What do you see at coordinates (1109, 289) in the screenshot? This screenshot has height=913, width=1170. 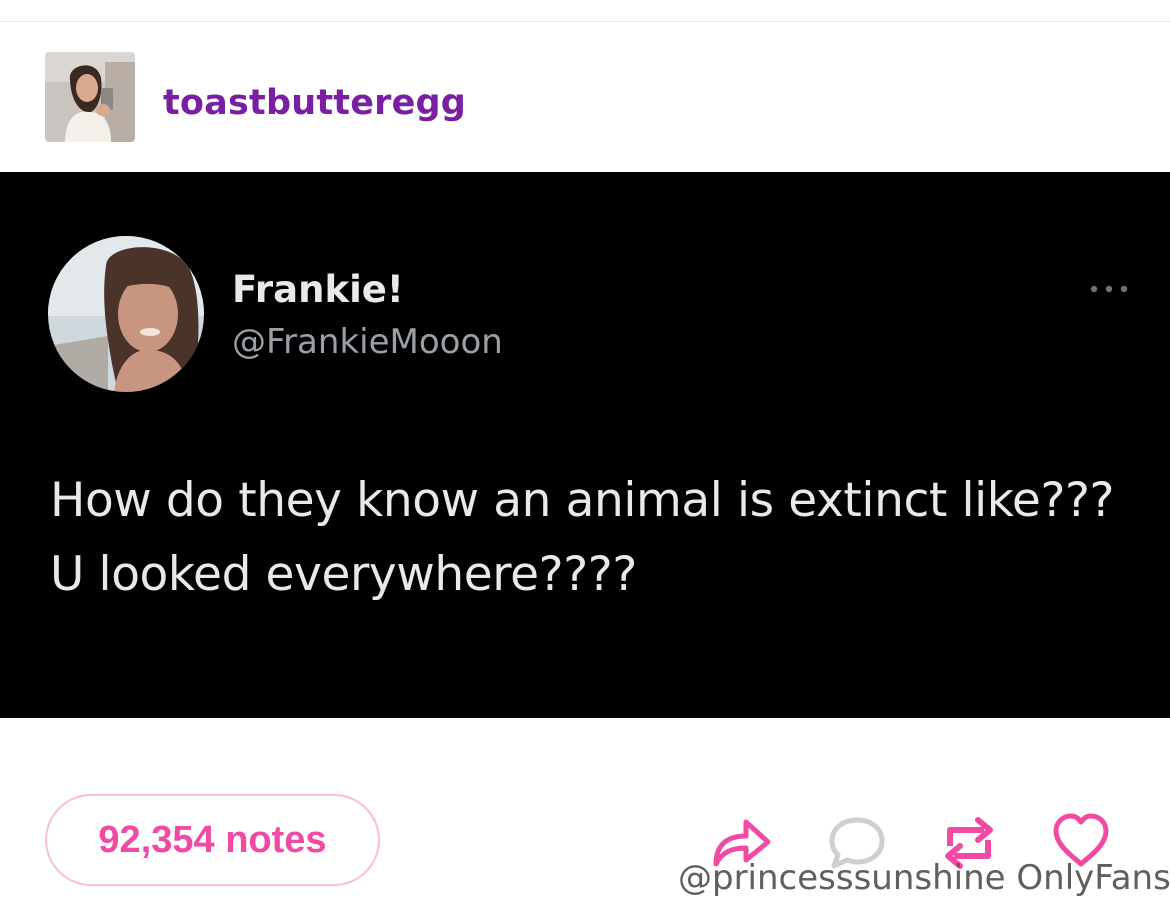 I see `more-options-icon` at bounding box center [1109, 289].